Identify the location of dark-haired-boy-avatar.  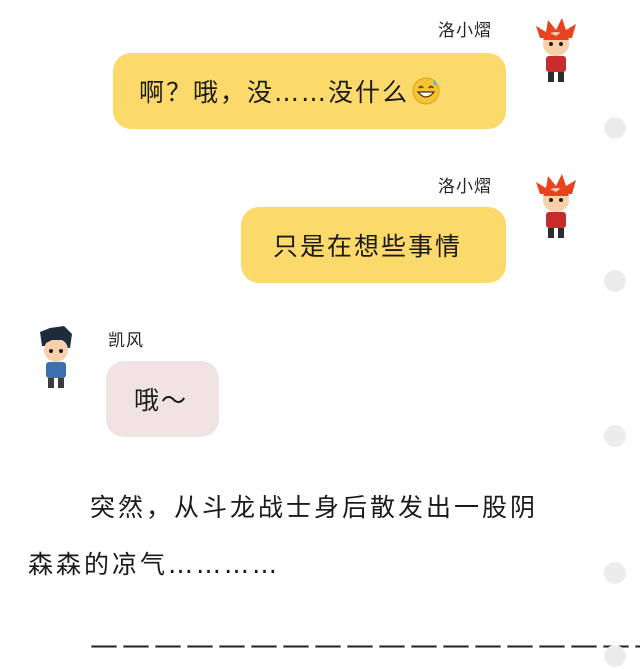
(56, 357).